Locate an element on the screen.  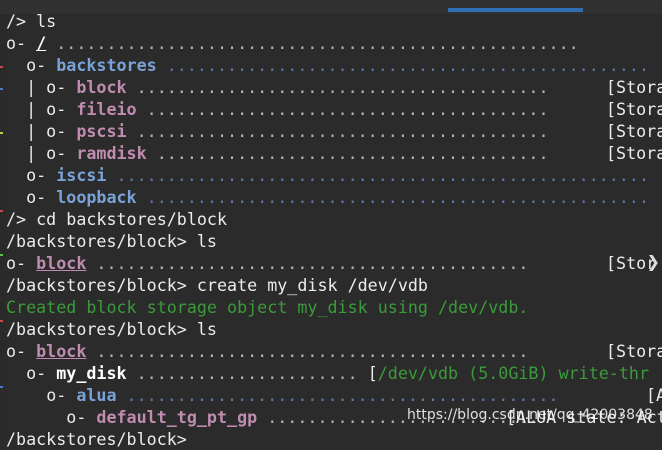
command: create my_disk /dev/vdb is located at coordinates (312, 285).